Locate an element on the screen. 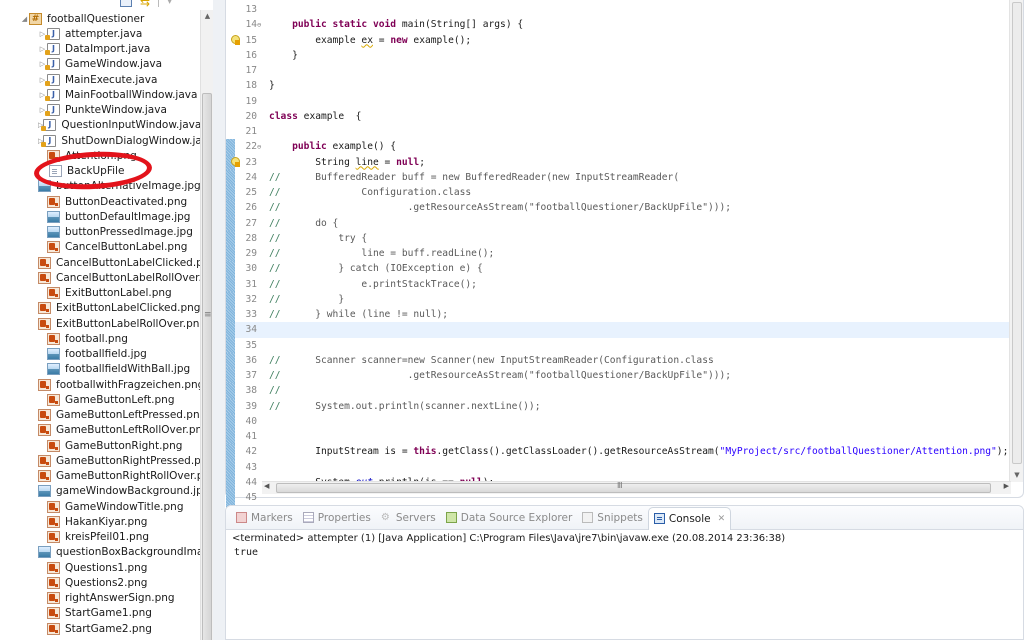  code-line: 43 is located at coordinates (618, 467).